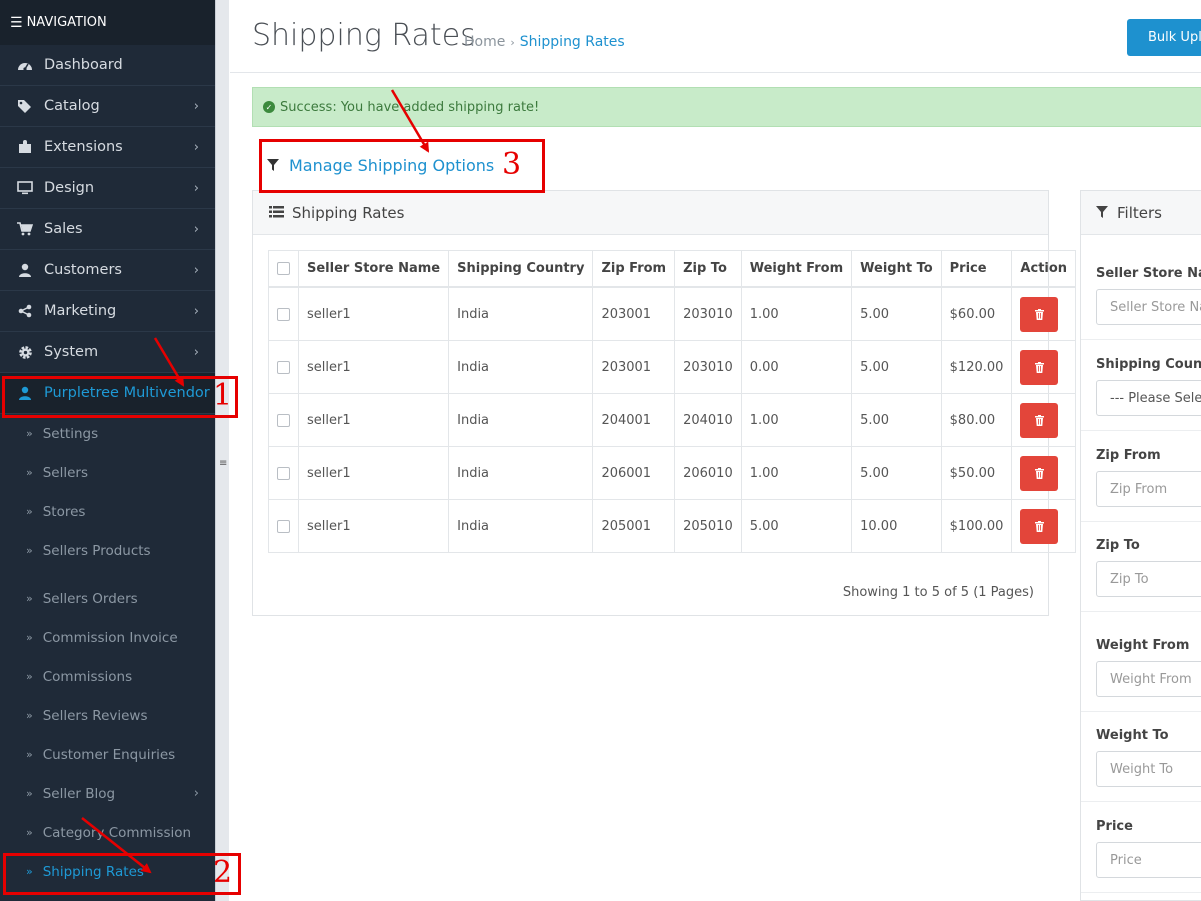 The image size is (1201, 901). Describe the element at coordinates (1164, 37) in the screenshot. I see `bulk-upload-button: Bulk Uple` at that location.